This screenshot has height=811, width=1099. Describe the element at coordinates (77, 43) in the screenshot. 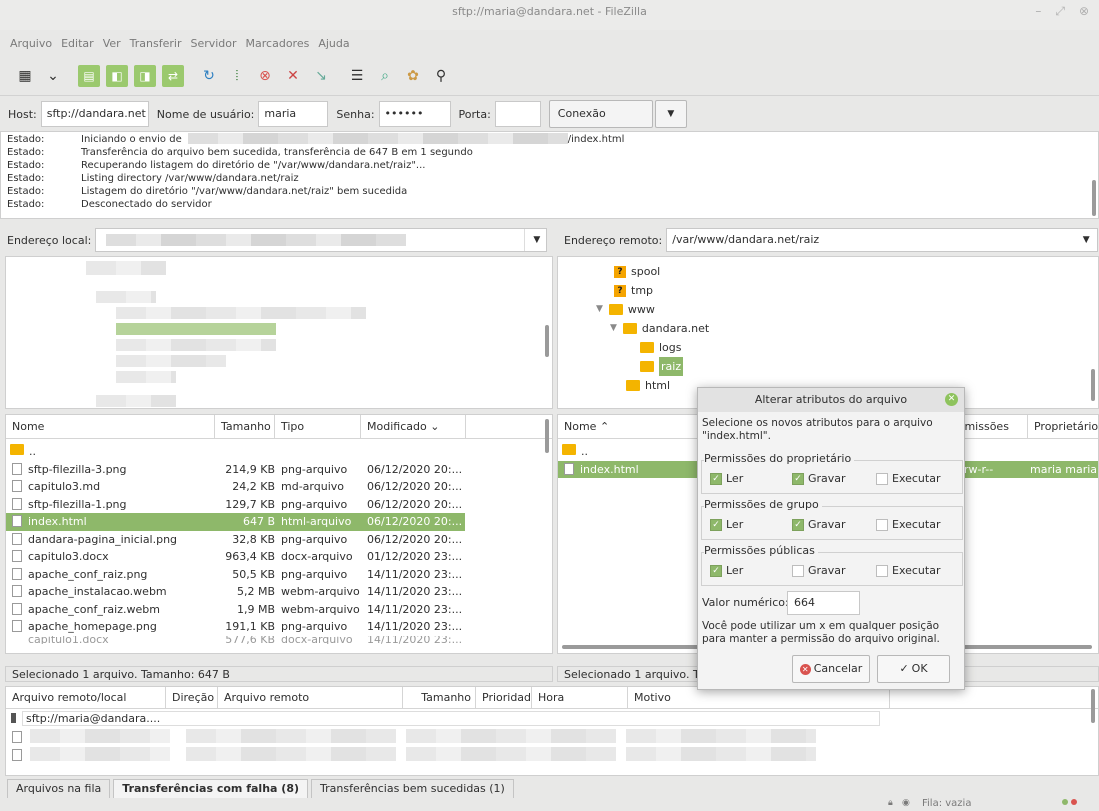

I see `menu-editar: Editar` at that location.